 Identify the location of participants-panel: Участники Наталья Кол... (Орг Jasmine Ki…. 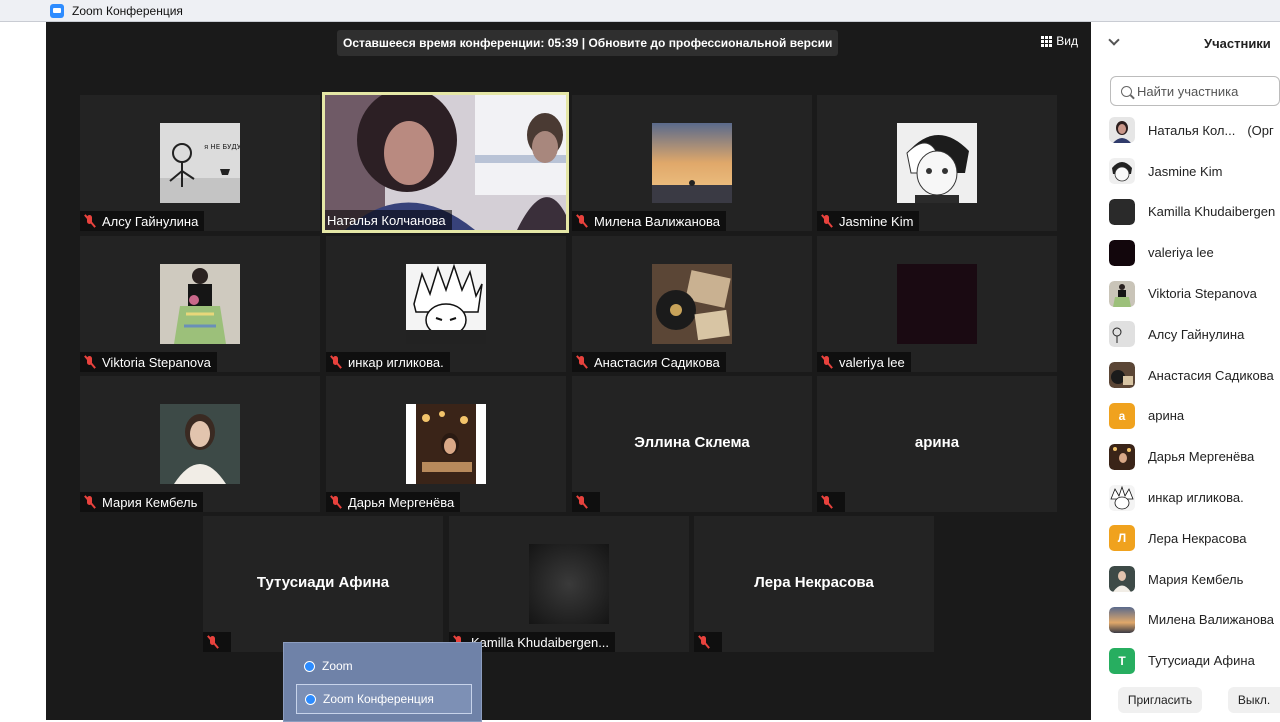
(1185, 371).